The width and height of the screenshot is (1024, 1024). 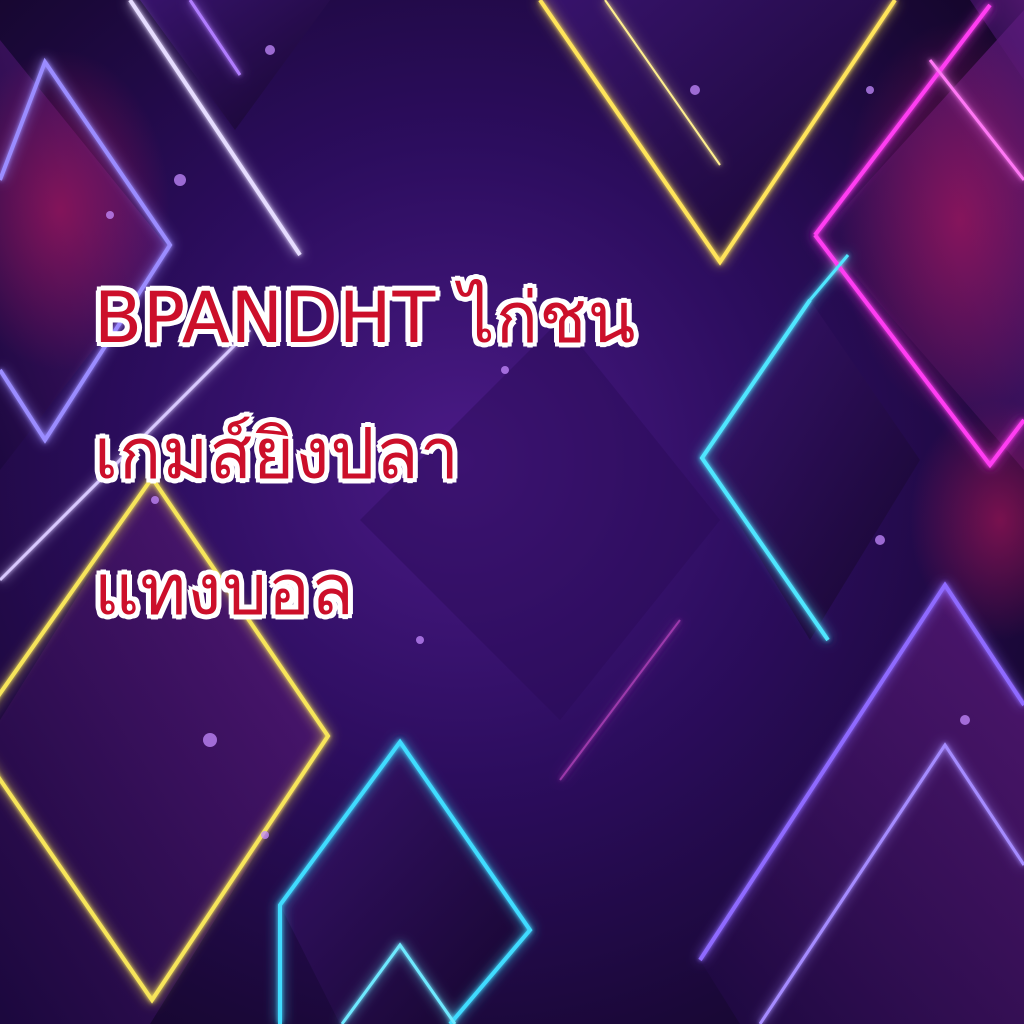 What do you see at coordinates (405, 884) in the screenshot?
I see `dark-panel` at bounding box center [405, 884].